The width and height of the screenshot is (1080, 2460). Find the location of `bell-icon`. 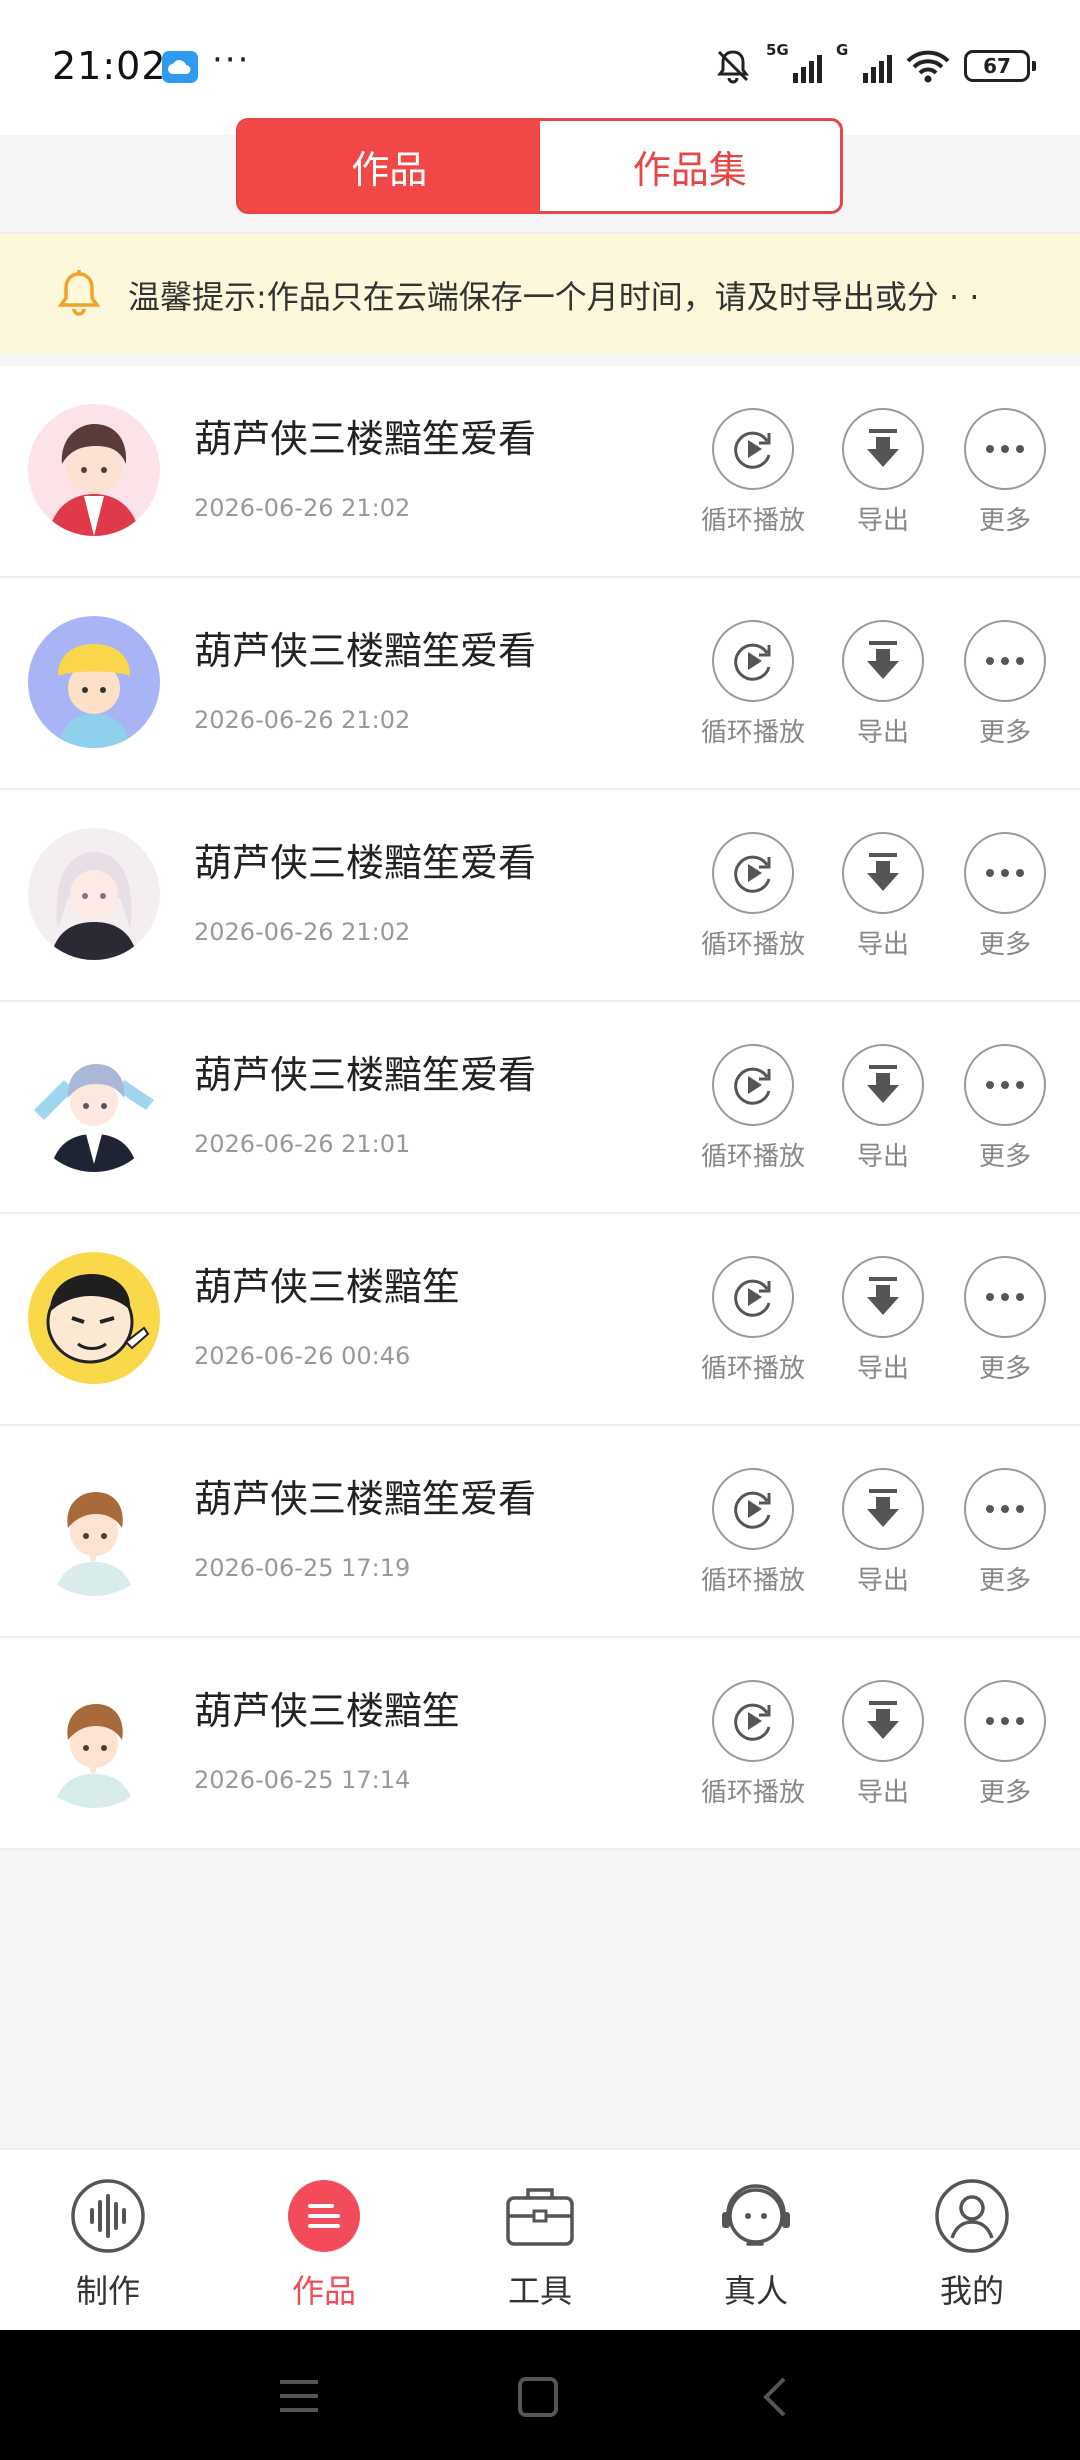

bell-icon is located at coordinates (79, 293).